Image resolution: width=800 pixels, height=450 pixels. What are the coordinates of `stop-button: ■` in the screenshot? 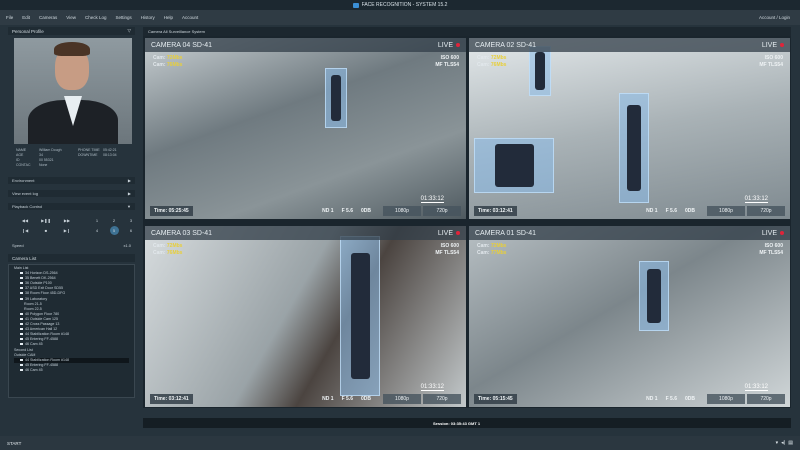 It's located at (46, 230).